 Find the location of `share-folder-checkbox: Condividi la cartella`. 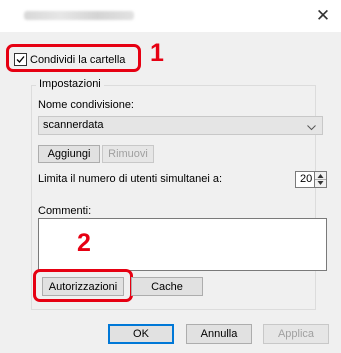

share-folder-checkbox: Condividi la cartella is located at coordinates (69, 59).